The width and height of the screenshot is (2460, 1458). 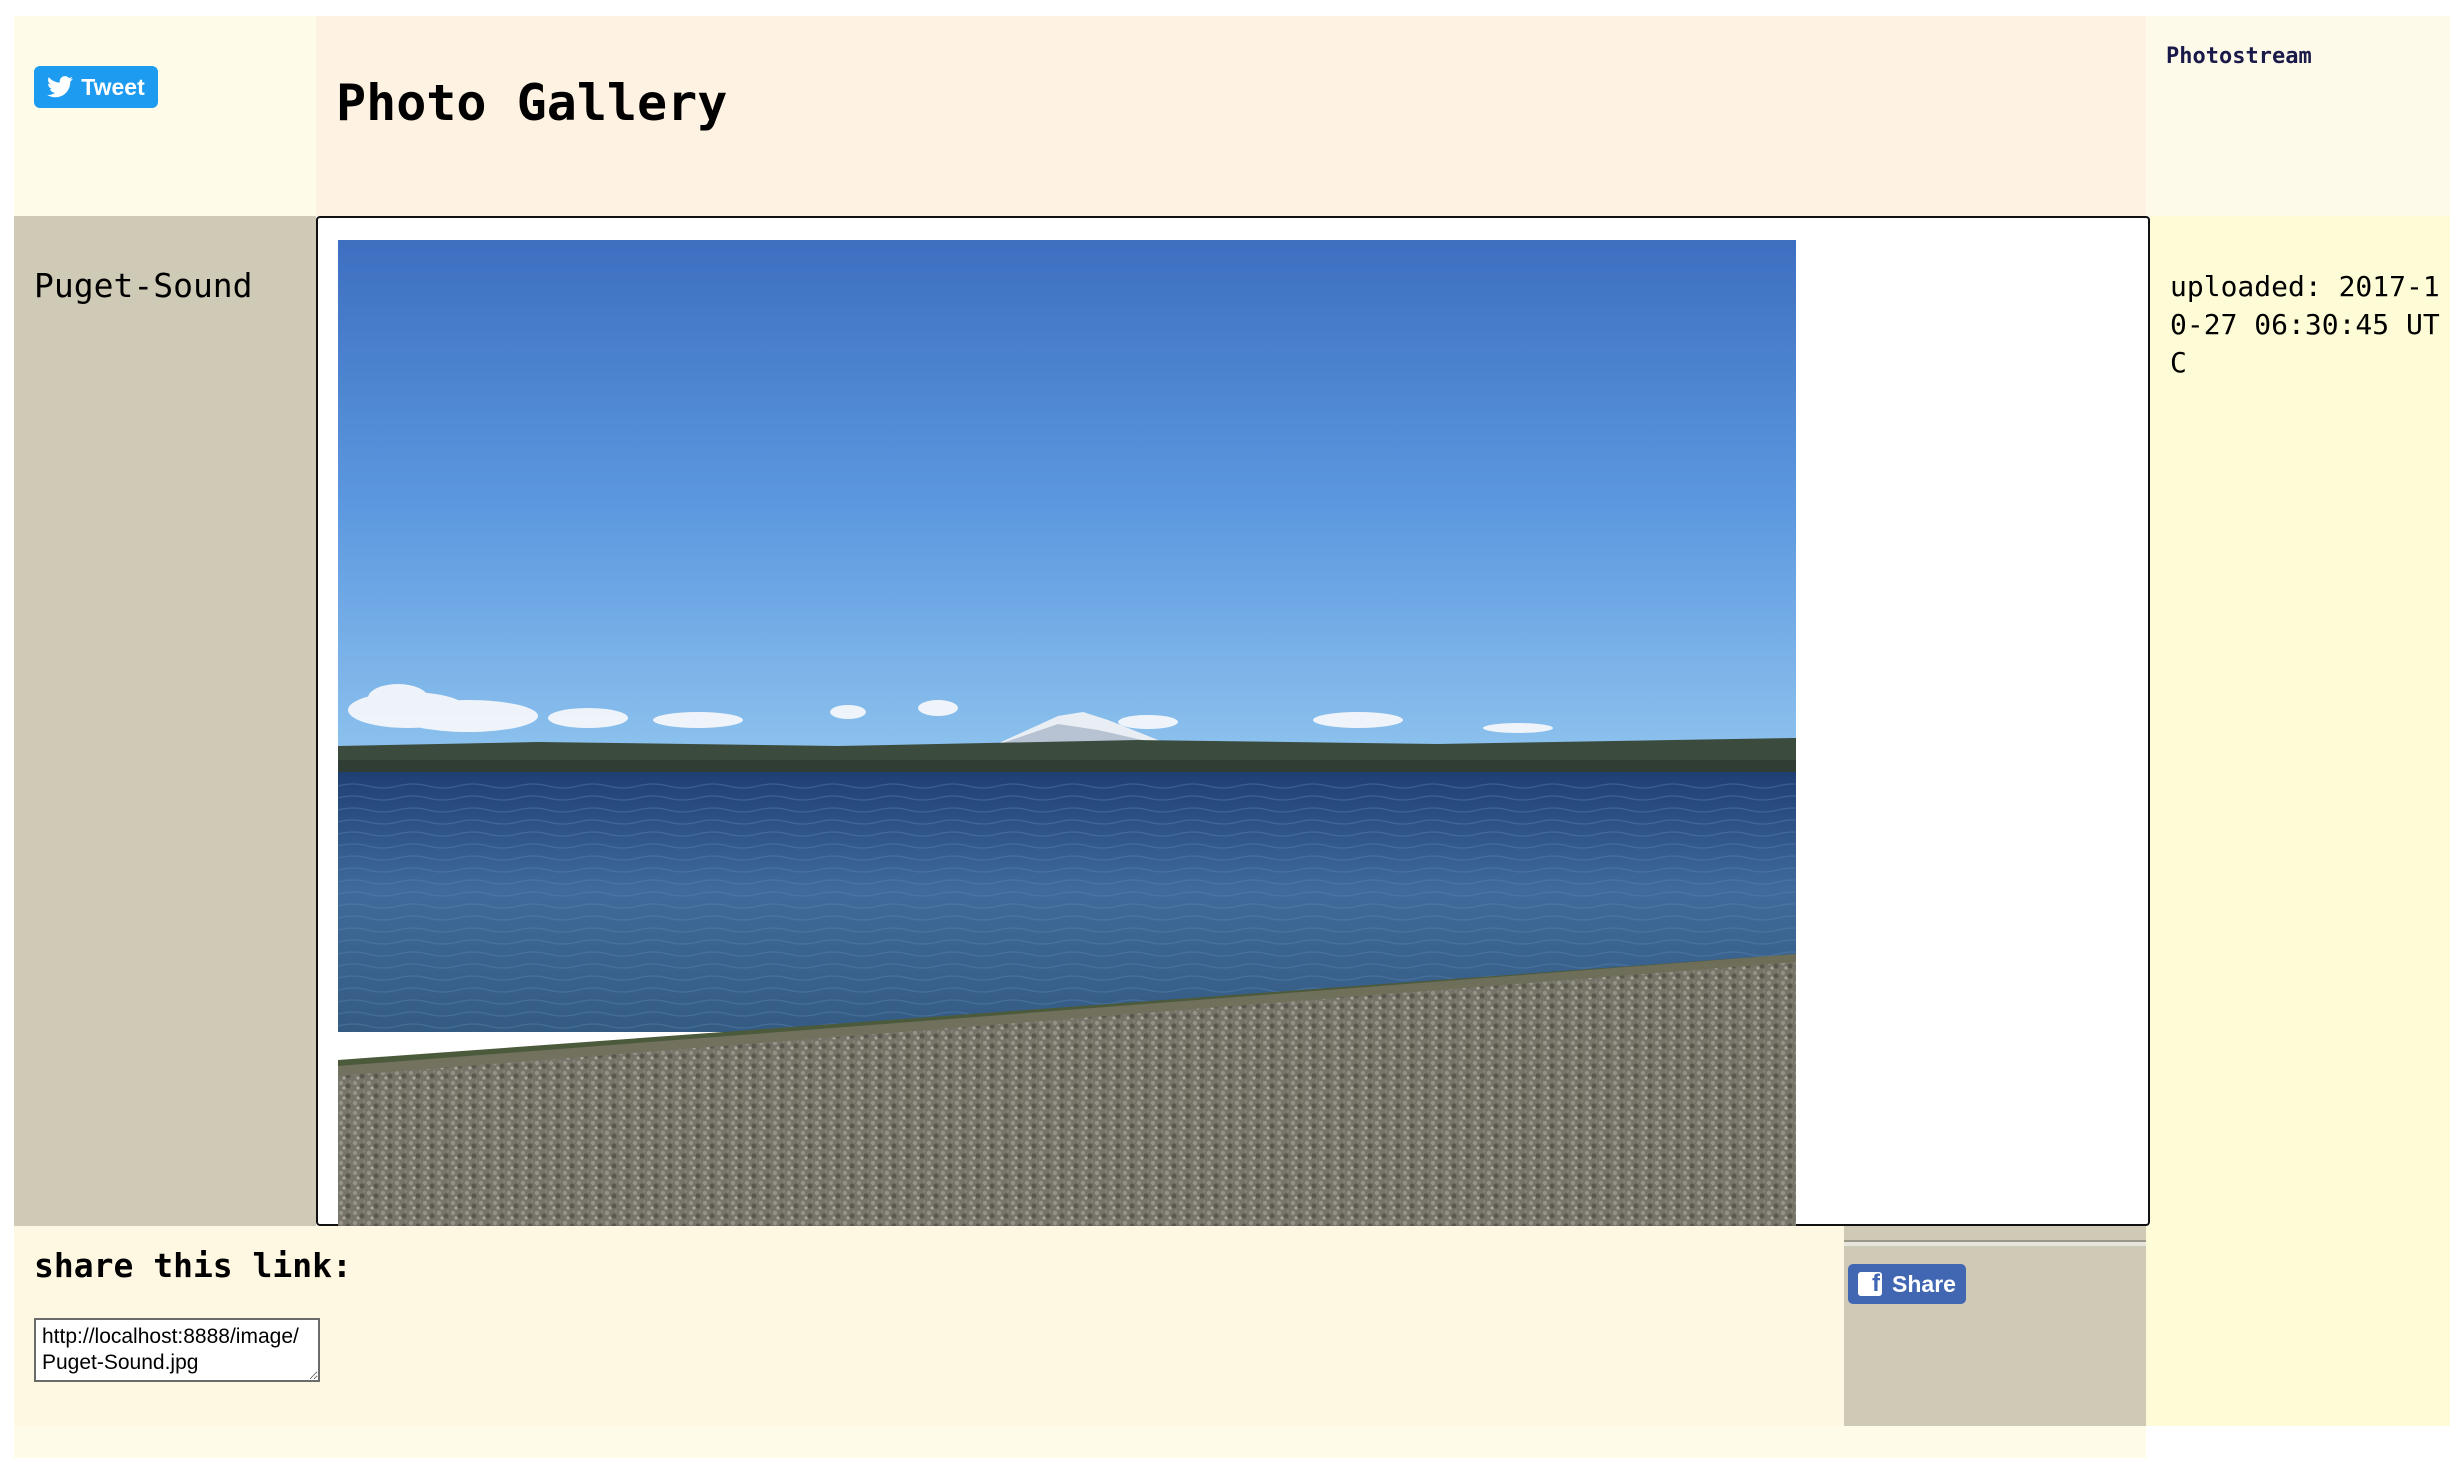 I want to click on facebook-share-label: Share, so click(x=1924, y=1283).